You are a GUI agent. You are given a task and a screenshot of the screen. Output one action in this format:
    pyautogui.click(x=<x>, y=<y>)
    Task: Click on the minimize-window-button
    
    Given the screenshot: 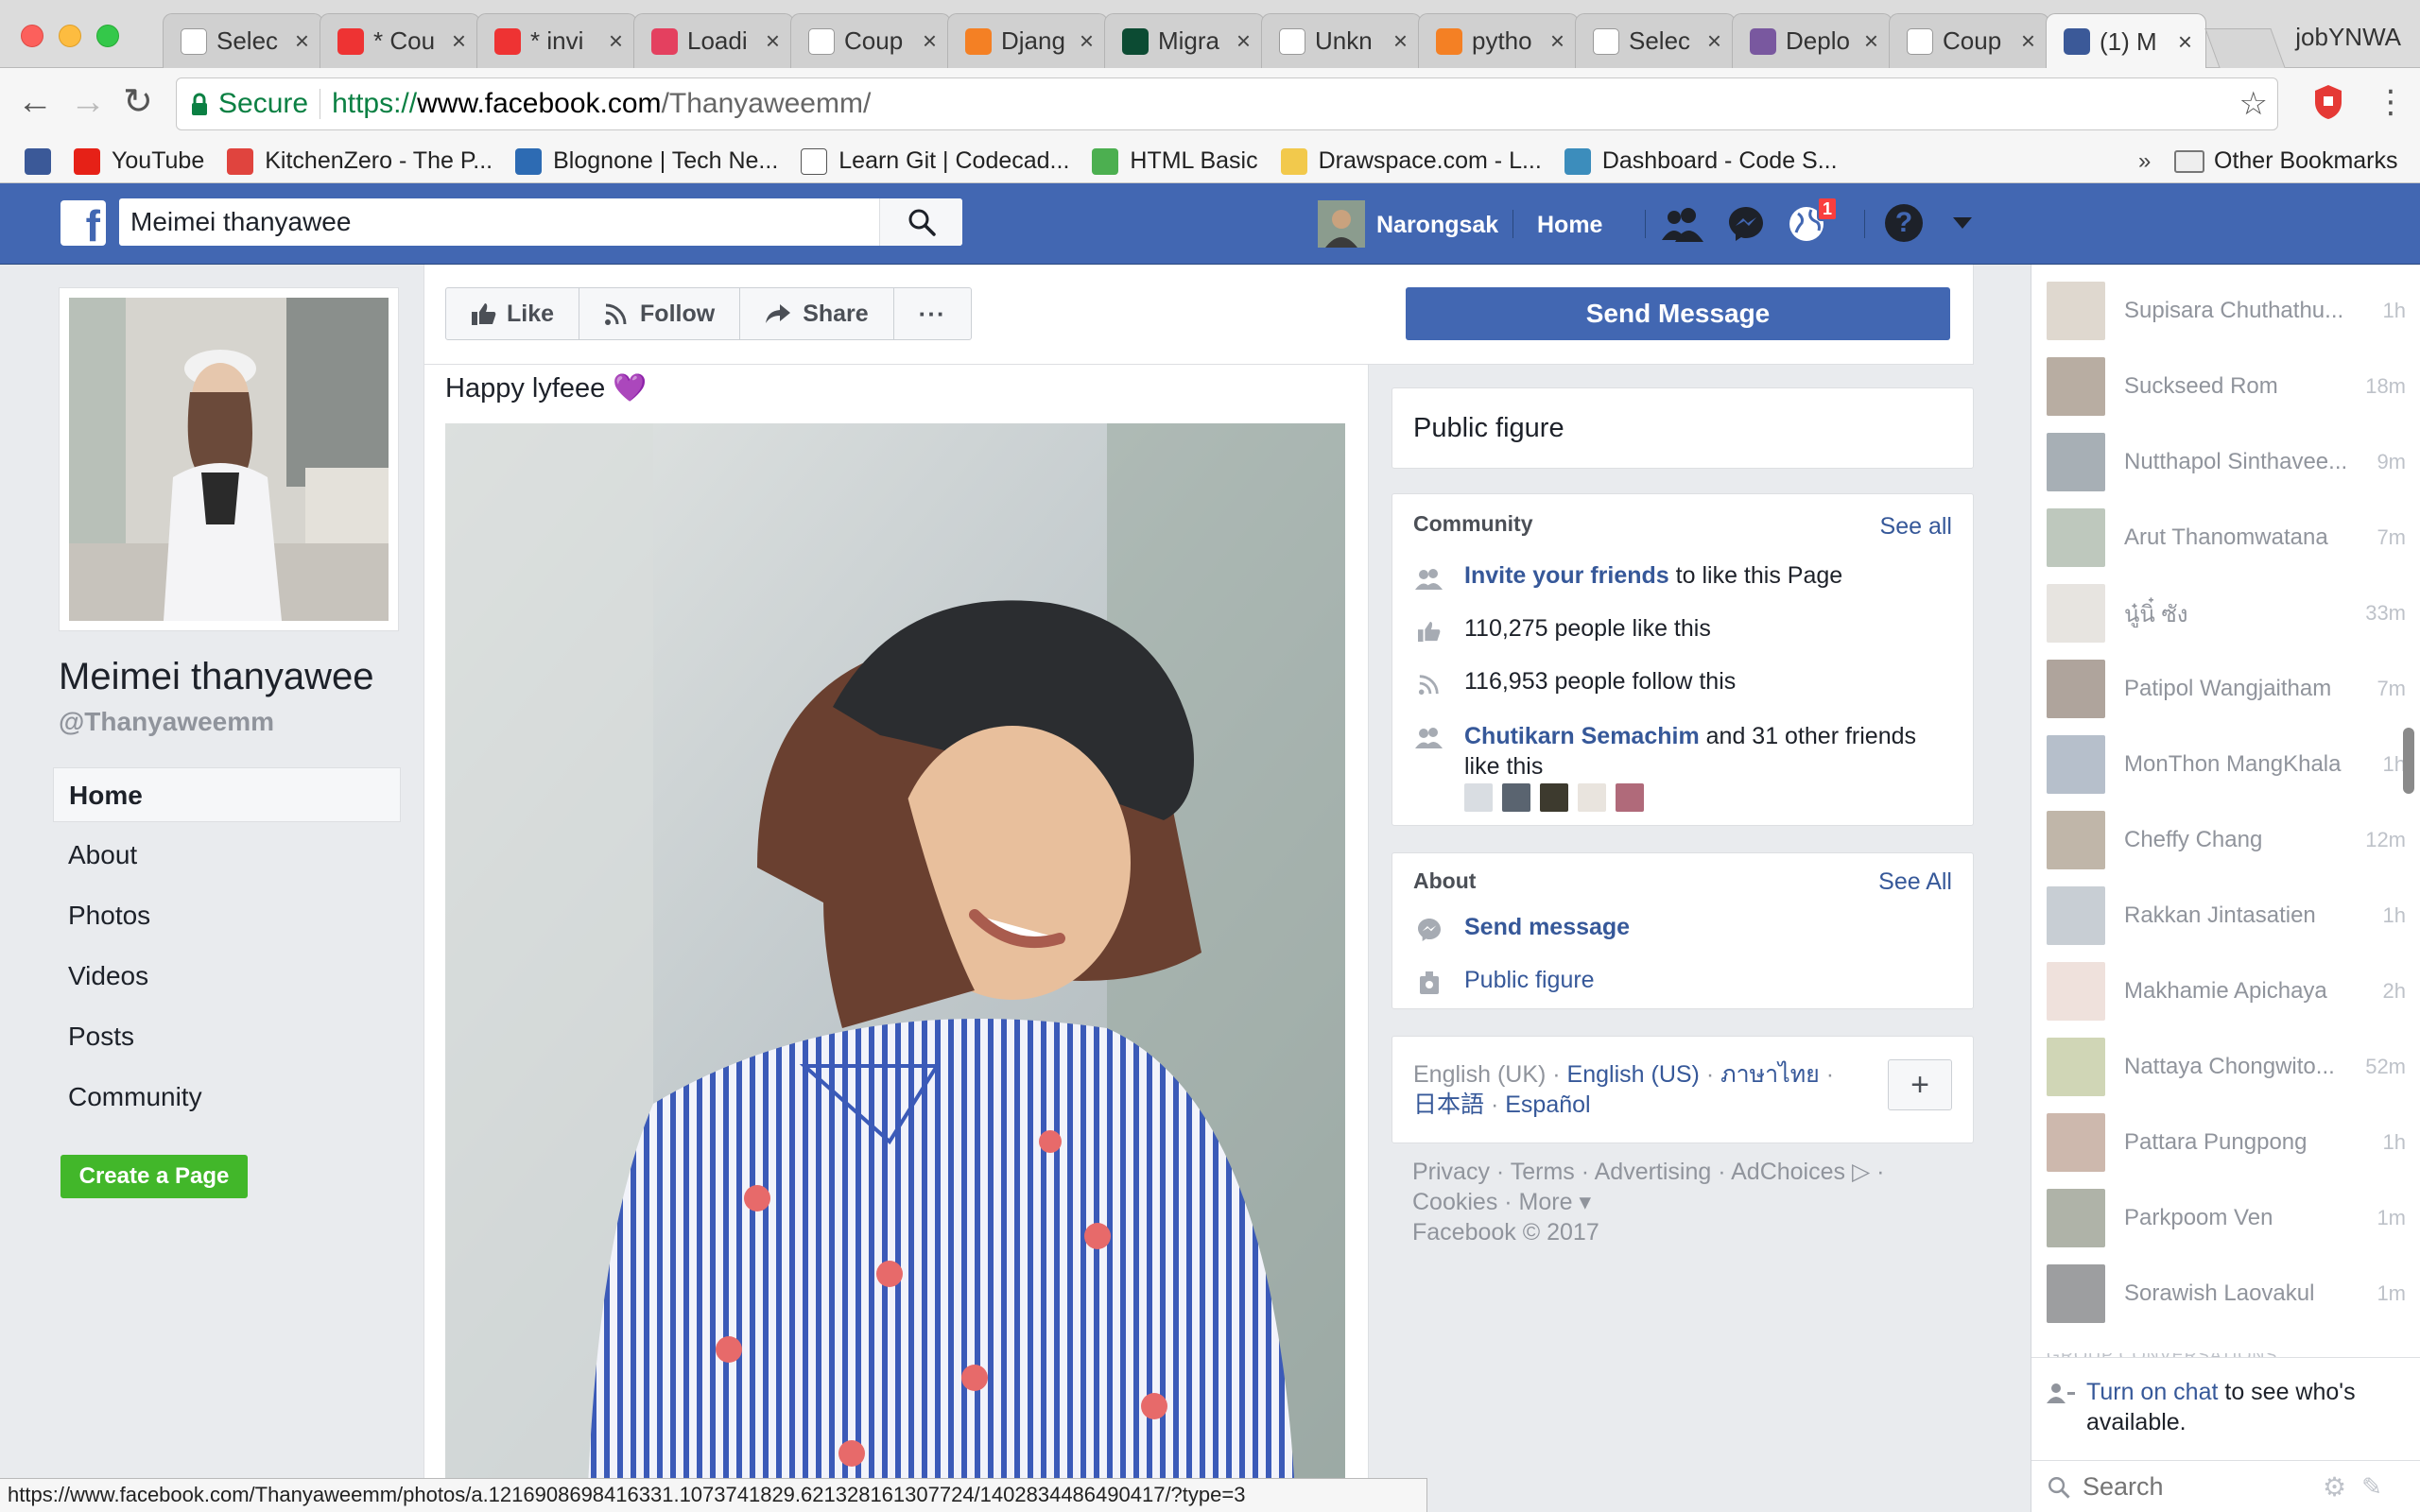 What is the action you would take?
    pyautogui.click(x=70, y=36)
    